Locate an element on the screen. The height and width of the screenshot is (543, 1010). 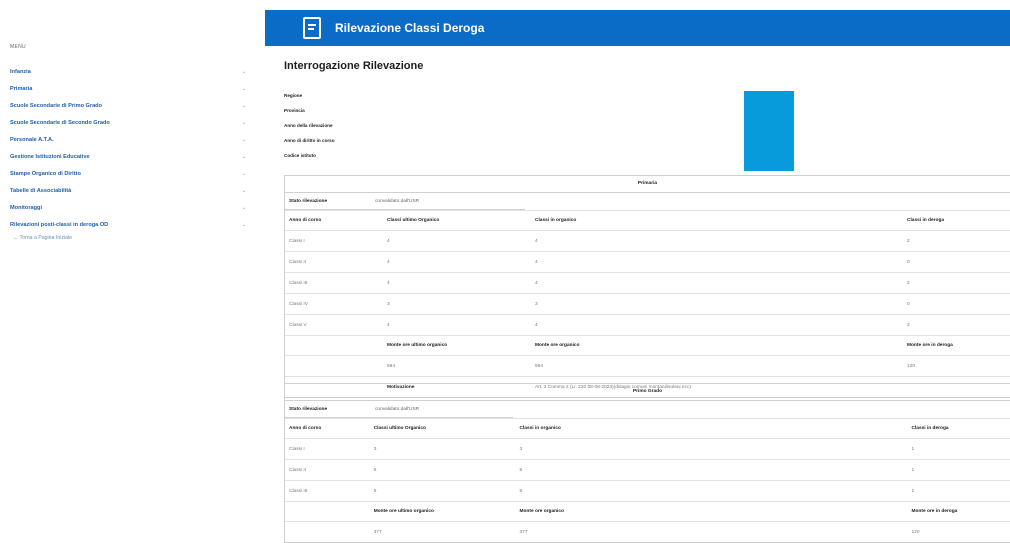
info-label-regione: Regione is located at coordinates (293, 95).